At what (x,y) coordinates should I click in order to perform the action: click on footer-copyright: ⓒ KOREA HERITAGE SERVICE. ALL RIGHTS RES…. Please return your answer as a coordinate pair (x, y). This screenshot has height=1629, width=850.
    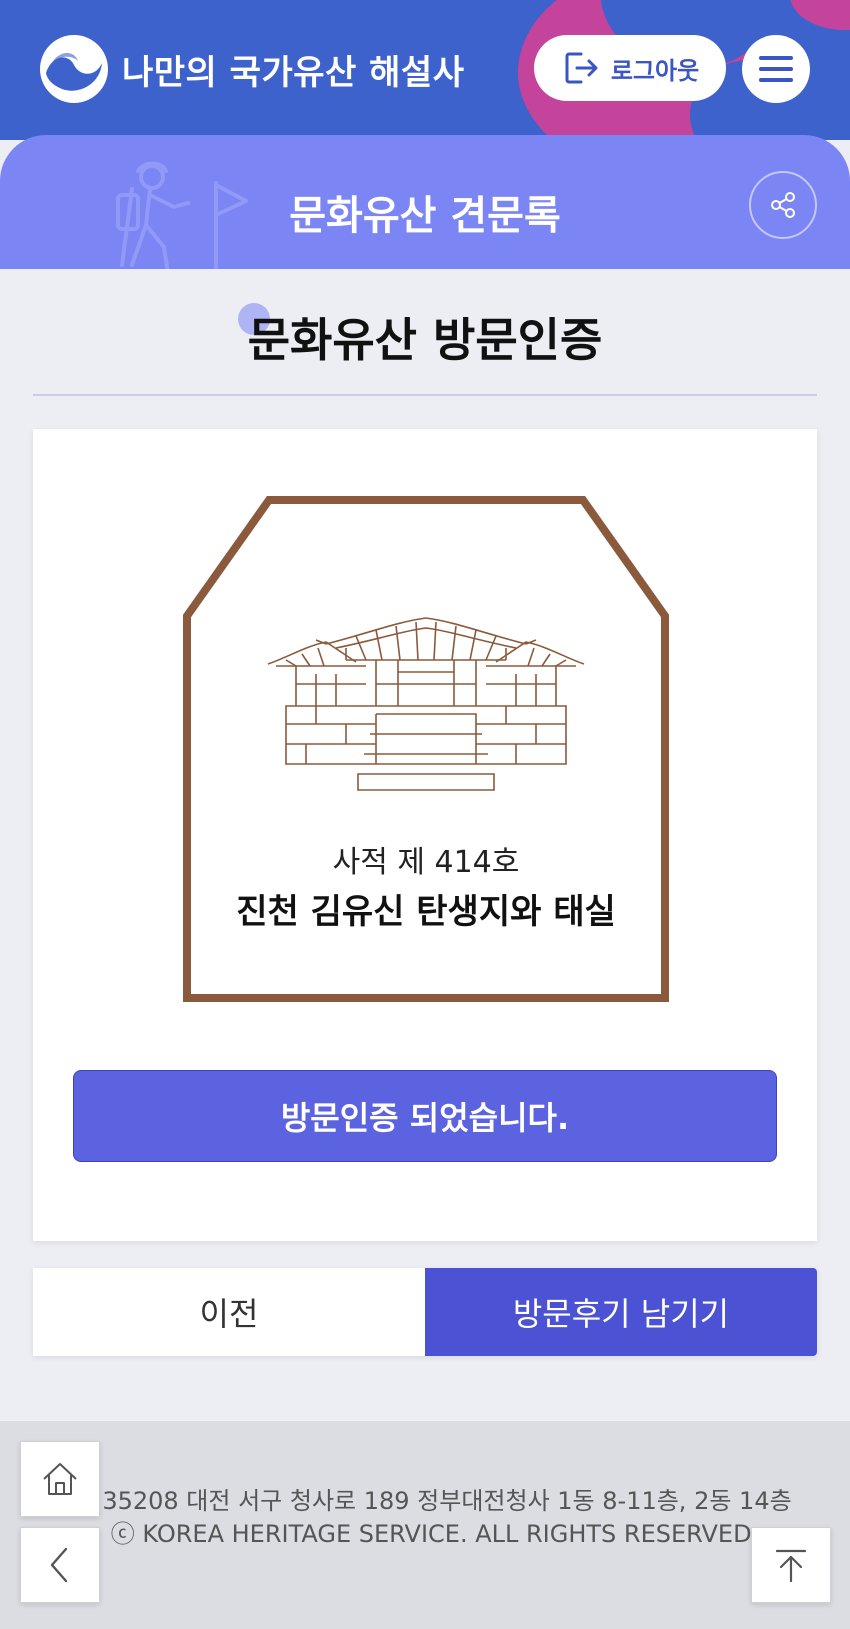
    Looking at the image, I should click on (435, 1534).